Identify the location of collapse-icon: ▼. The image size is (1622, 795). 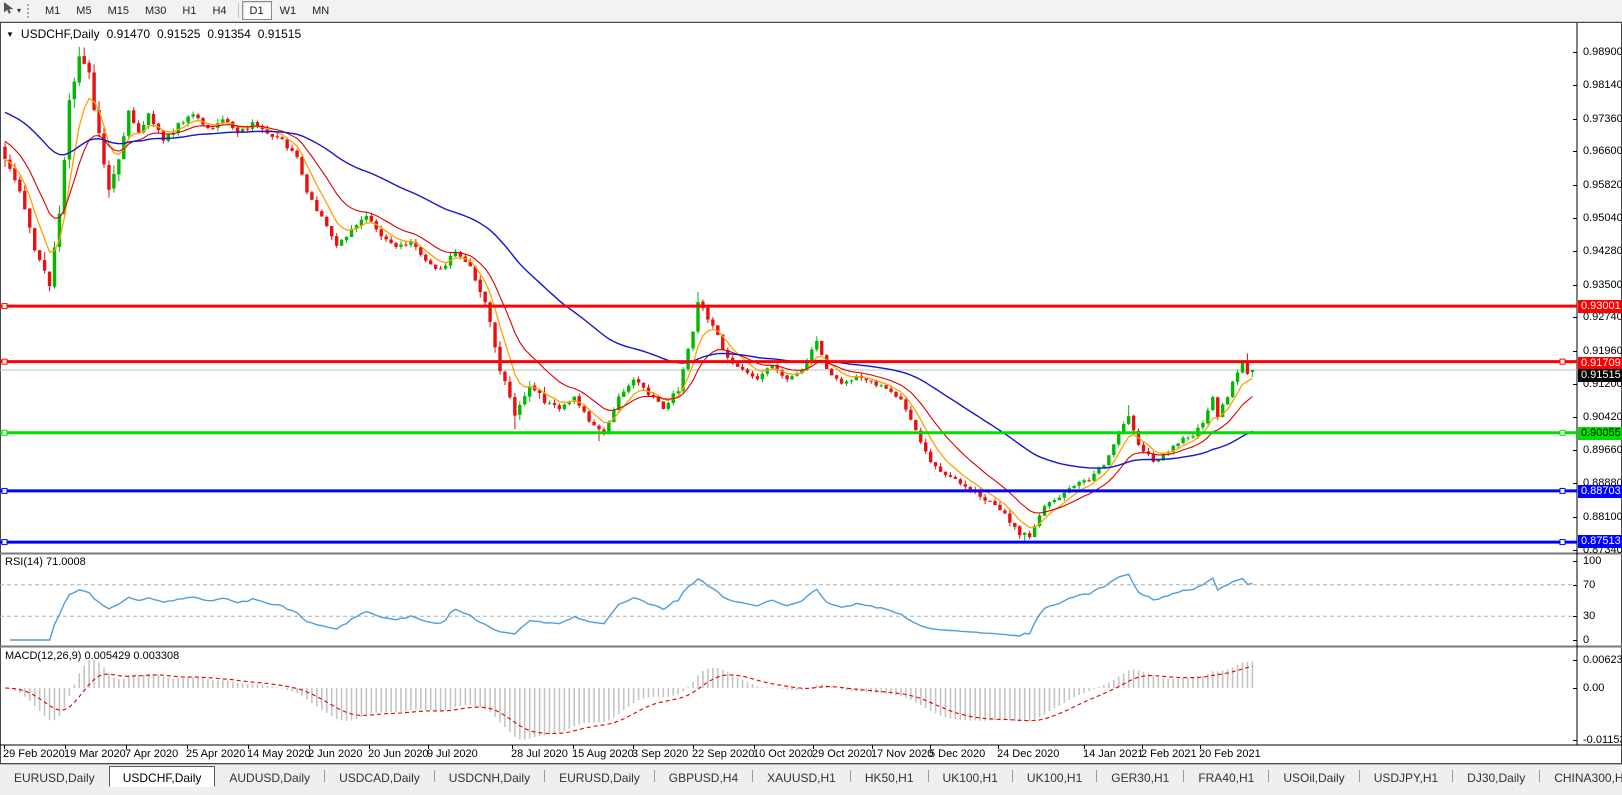
(10, 34).